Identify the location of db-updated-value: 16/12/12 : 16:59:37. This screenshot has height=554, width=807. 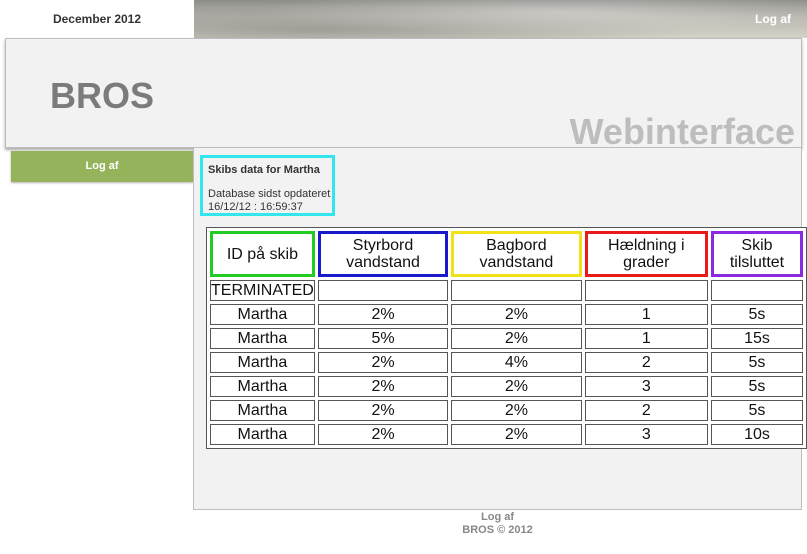
(255, 207).